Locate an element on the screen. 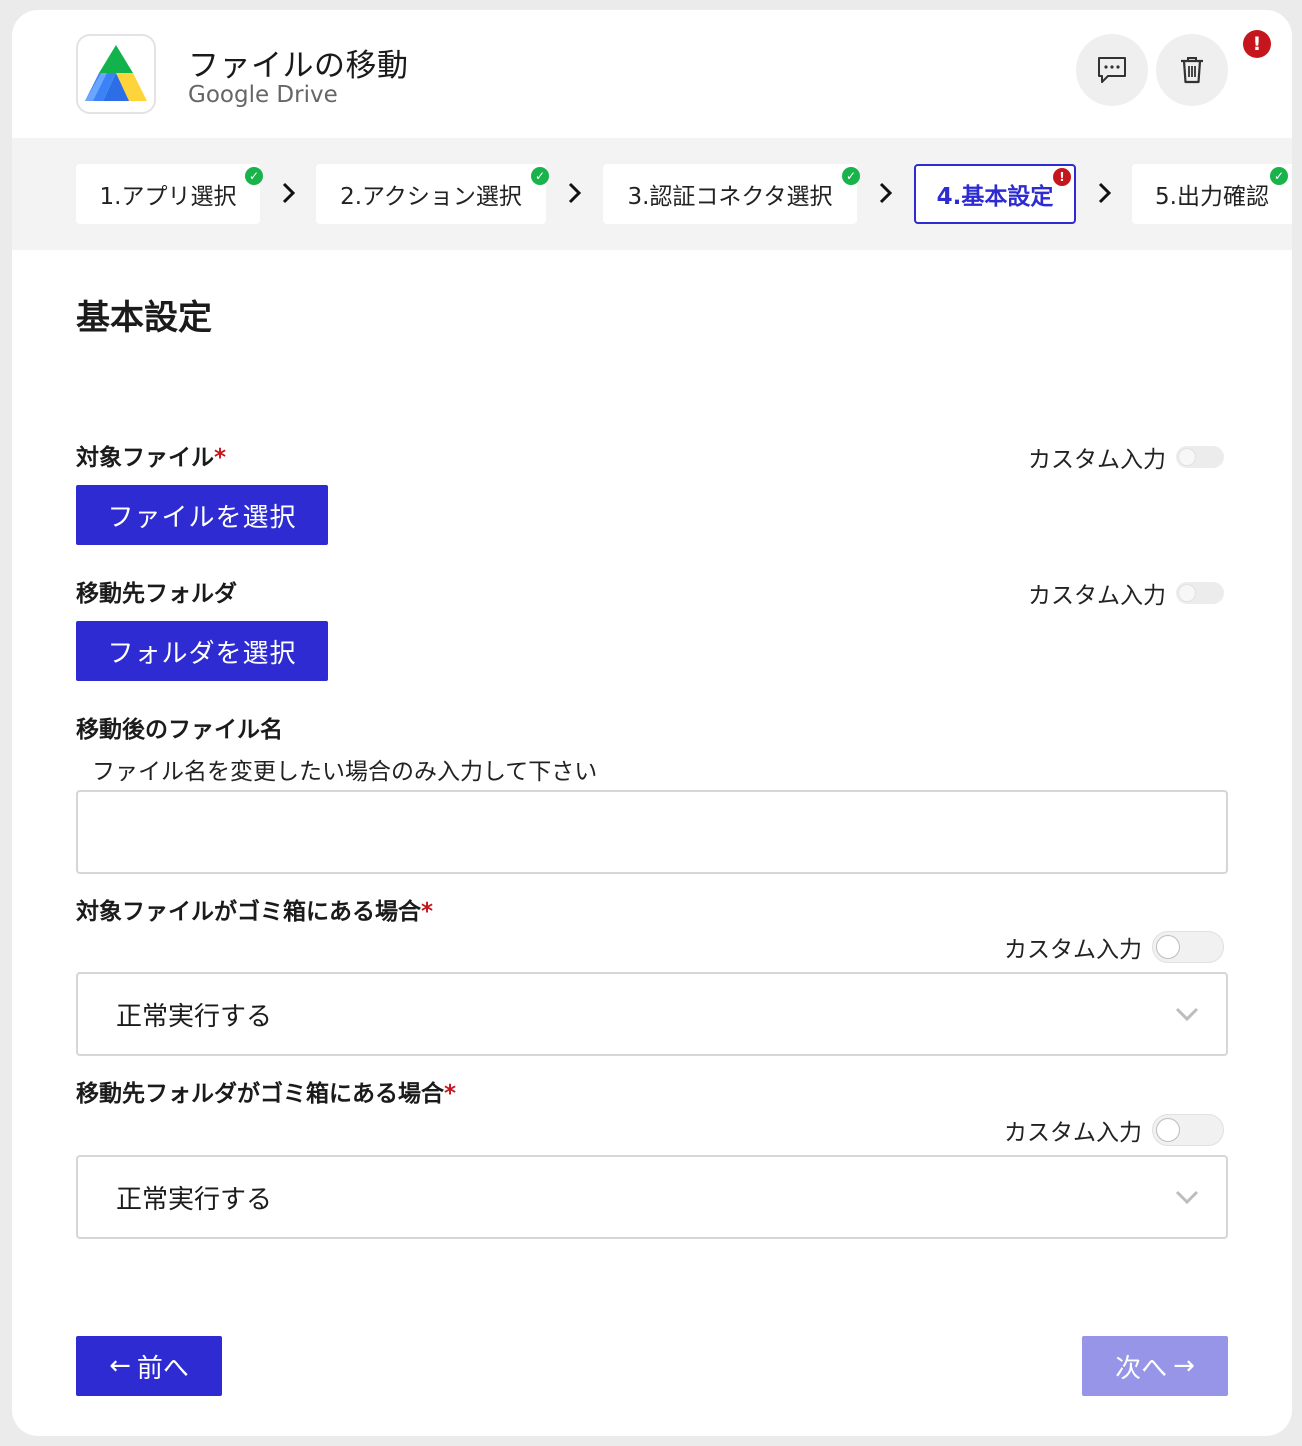 The image size is (1302, 1446). next-label: 次へ is located at coordinates (1141, 1368).